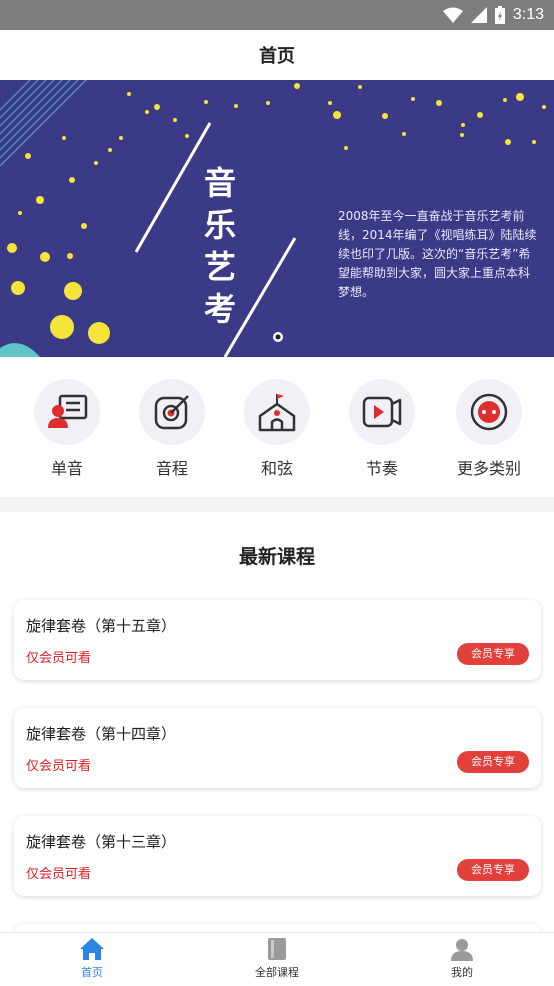 The image size is (554, 986). Describe the element at coordinates (462, 950) in the screenshot. I see `user-icon` at that location.